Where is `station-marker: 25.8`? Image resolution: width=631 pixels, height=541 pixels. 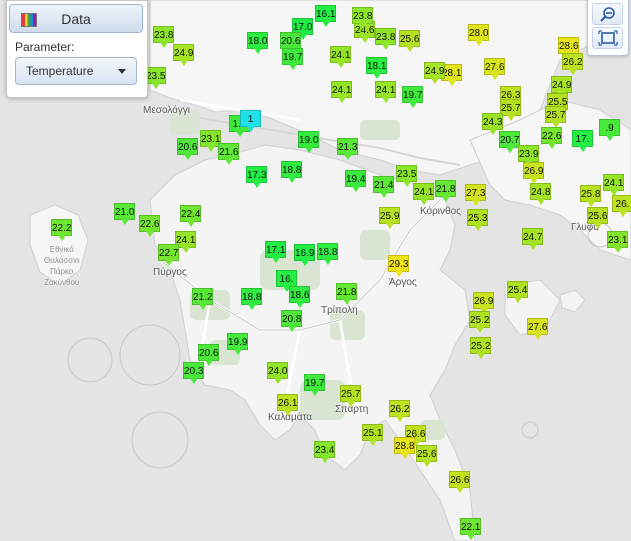 station-marker: 25.8 is located at coordinates (590, 196).